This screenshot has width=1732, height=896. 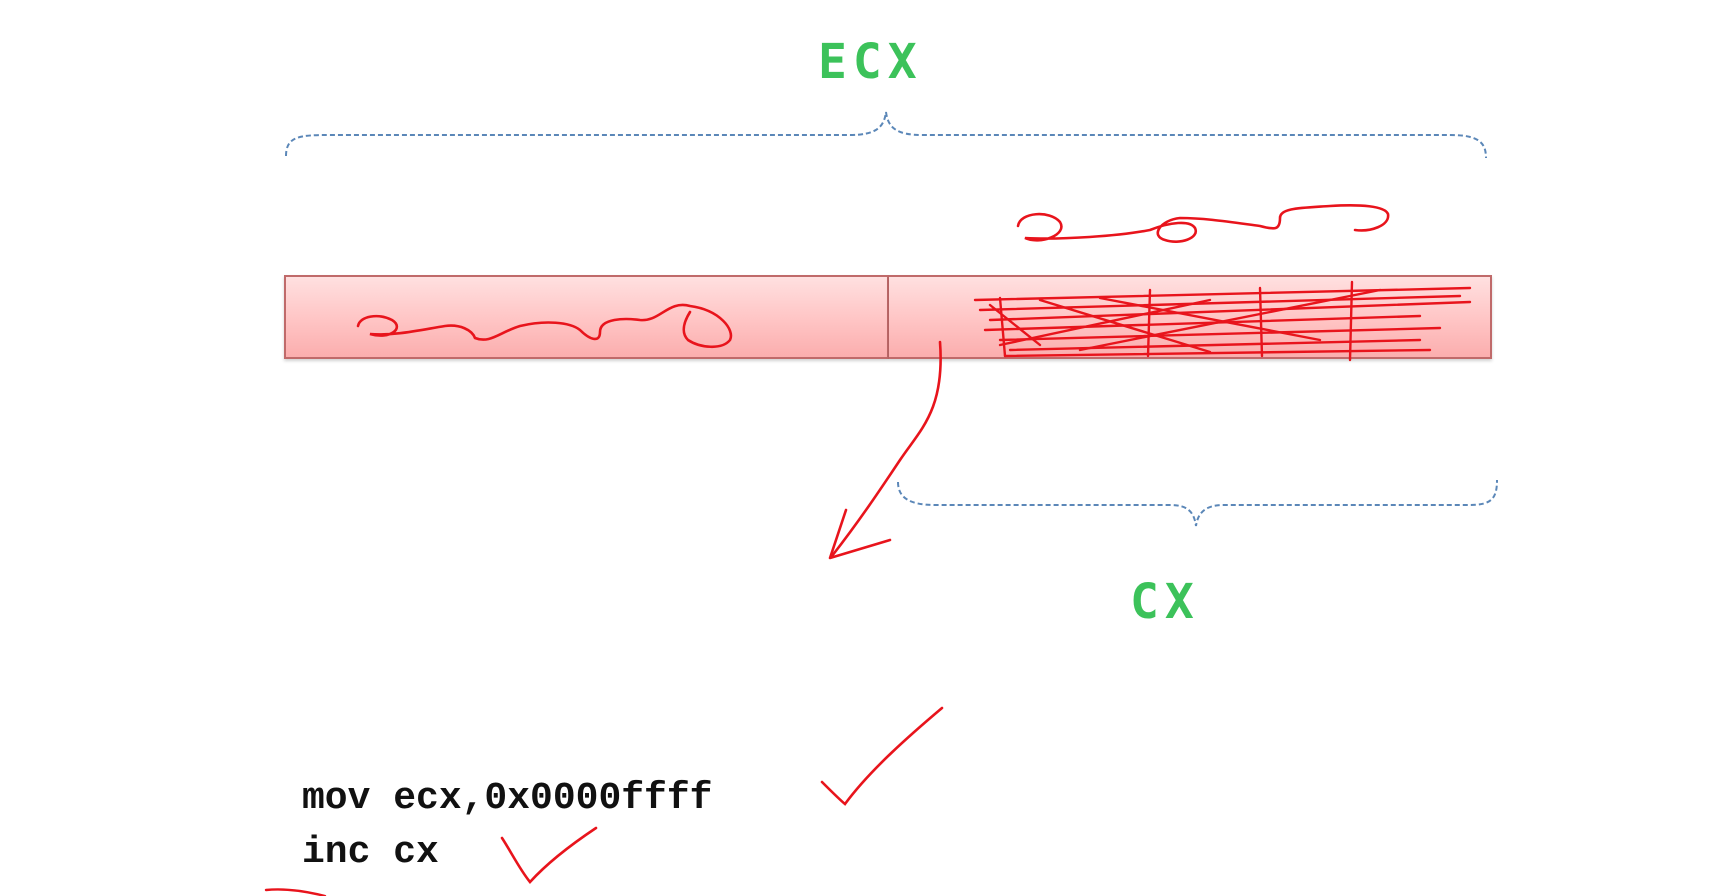 What do you see at coordinates (870, 62) in the screenshot?
I see `ecx-label: ECX` at bounding box center [870, 62].